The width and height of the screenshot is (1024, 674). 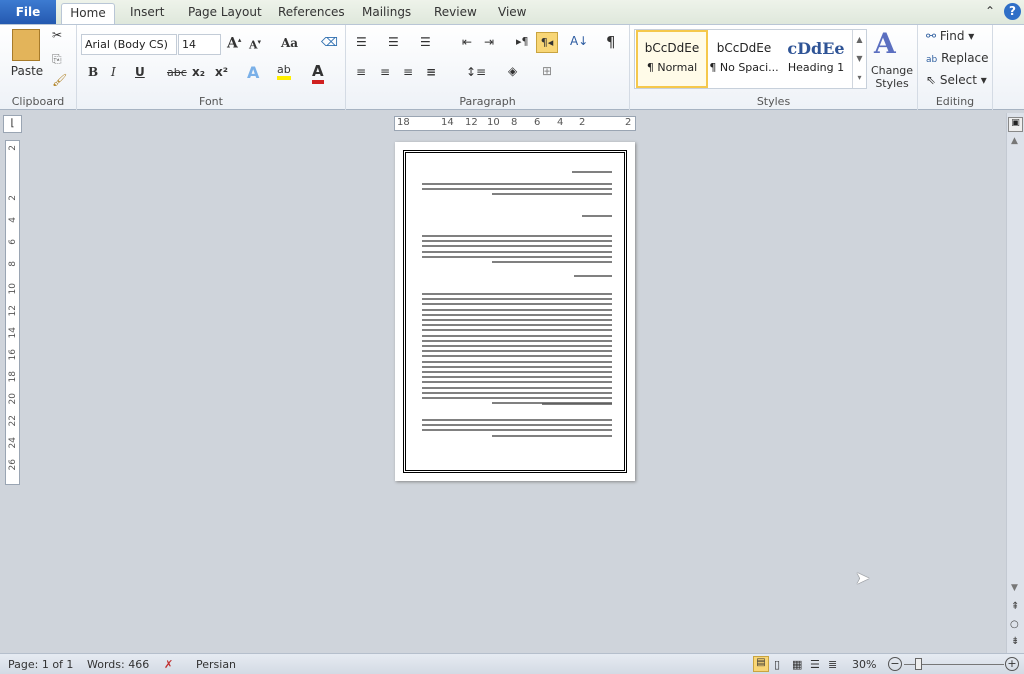 What do you see at coordinates (672, 59) in the screenshot?
I see `style-normal: bCcDdEe ¶ Normal` at bounding box center [672, 59].